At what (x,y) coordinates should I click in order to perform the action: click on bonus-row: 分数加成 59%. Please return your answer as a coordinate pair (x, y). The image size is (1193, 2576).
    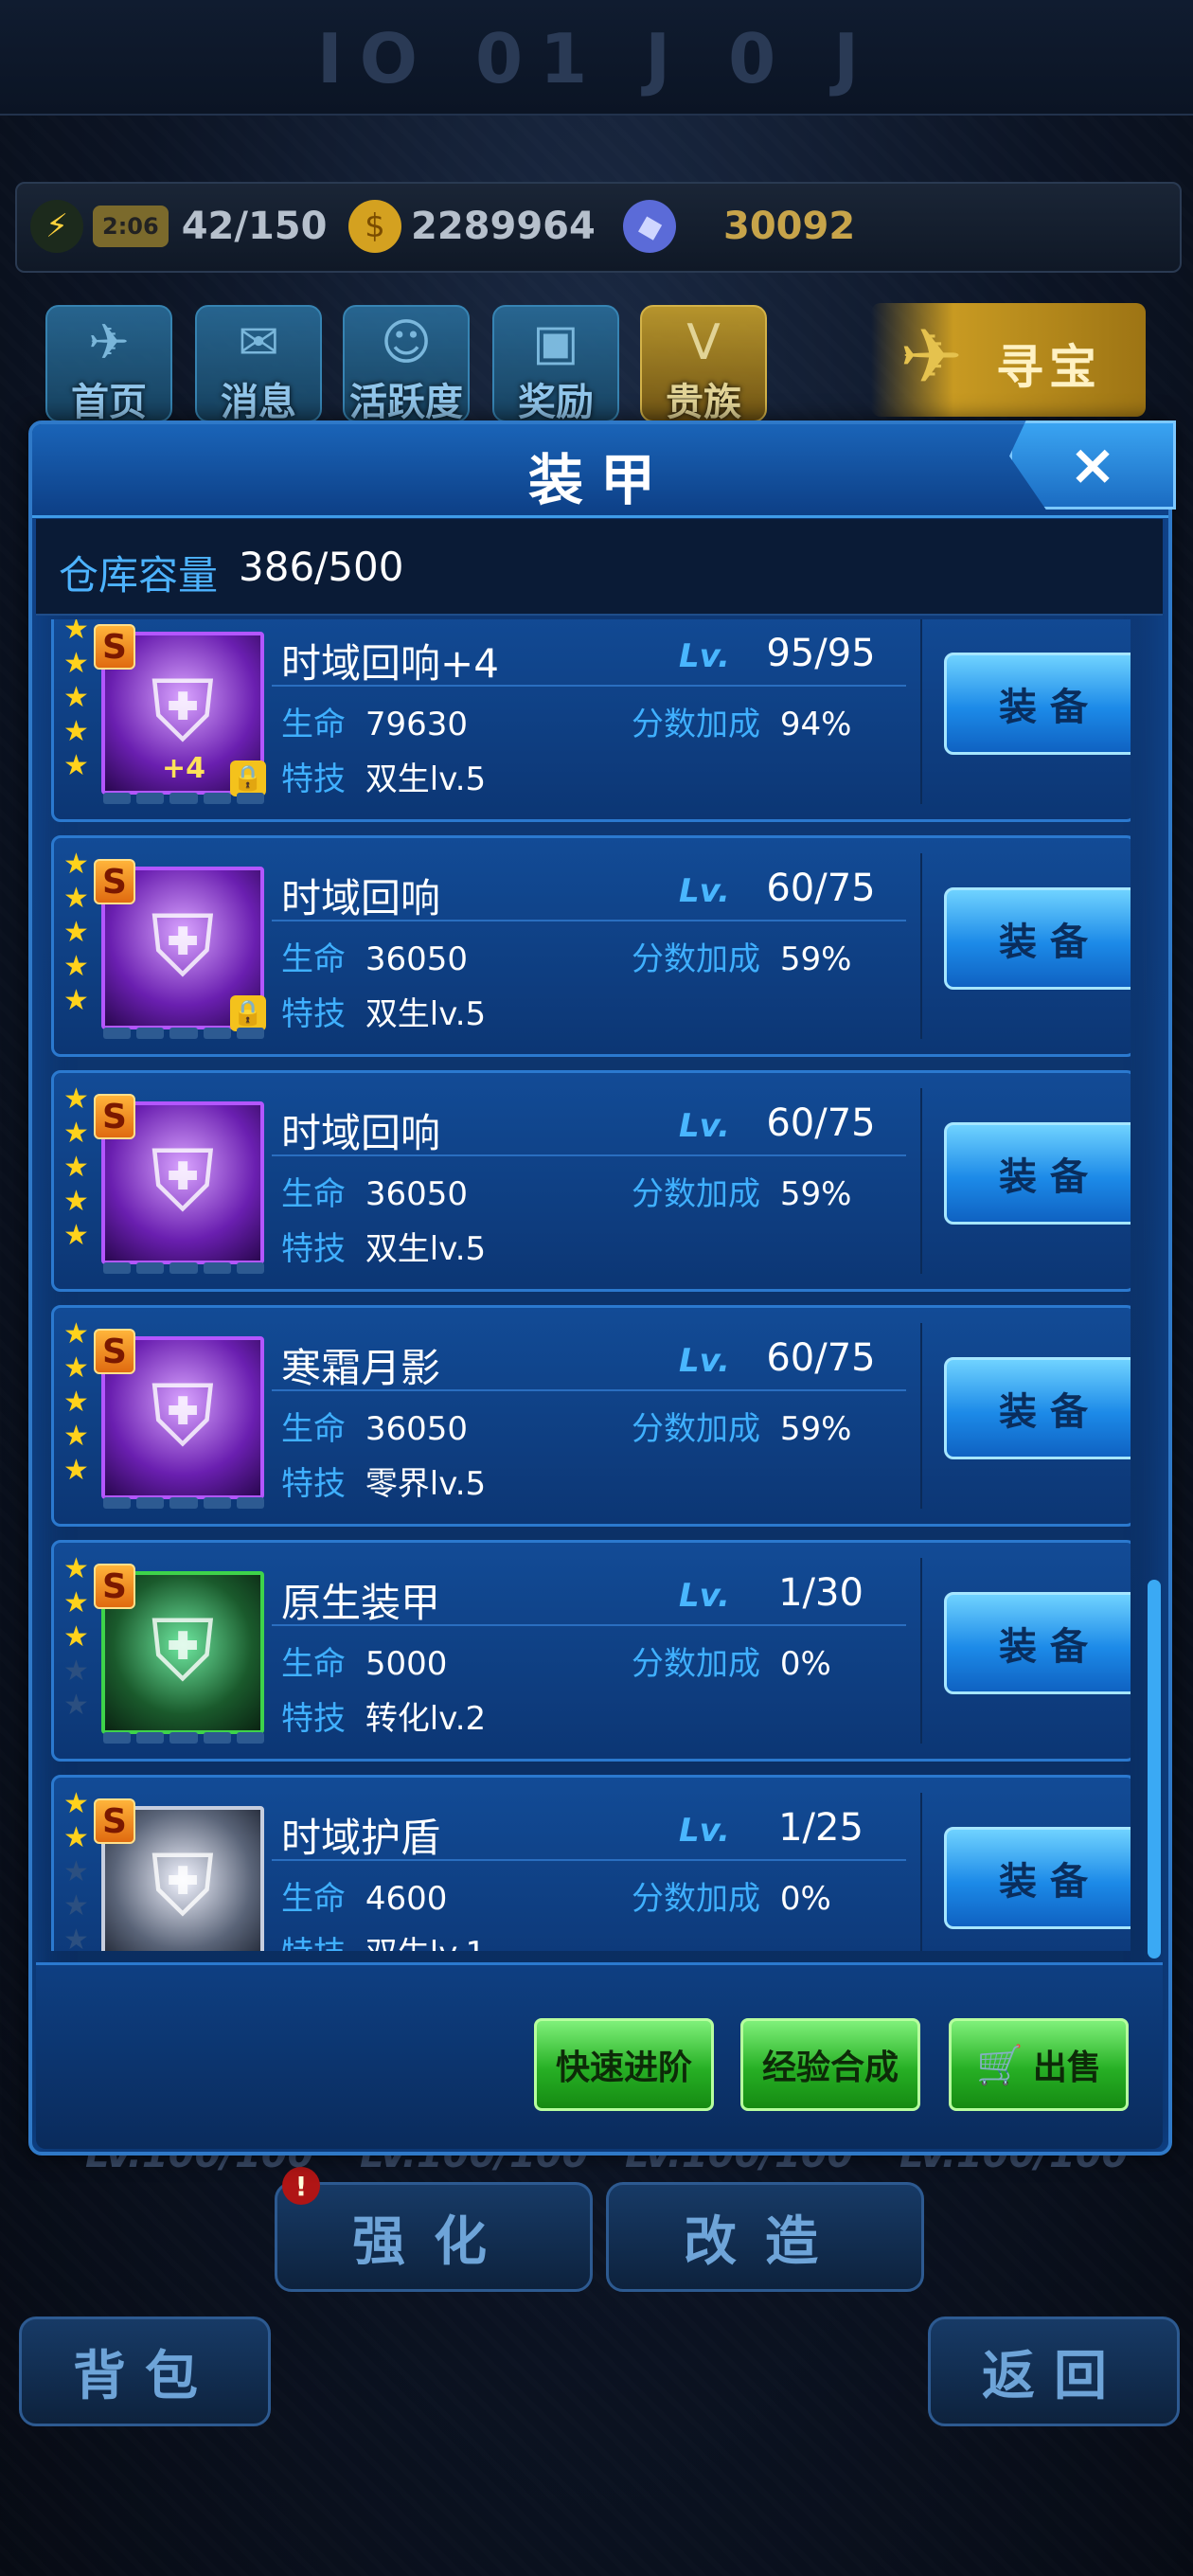
    Looking at the image, I should click on (741, 1426).